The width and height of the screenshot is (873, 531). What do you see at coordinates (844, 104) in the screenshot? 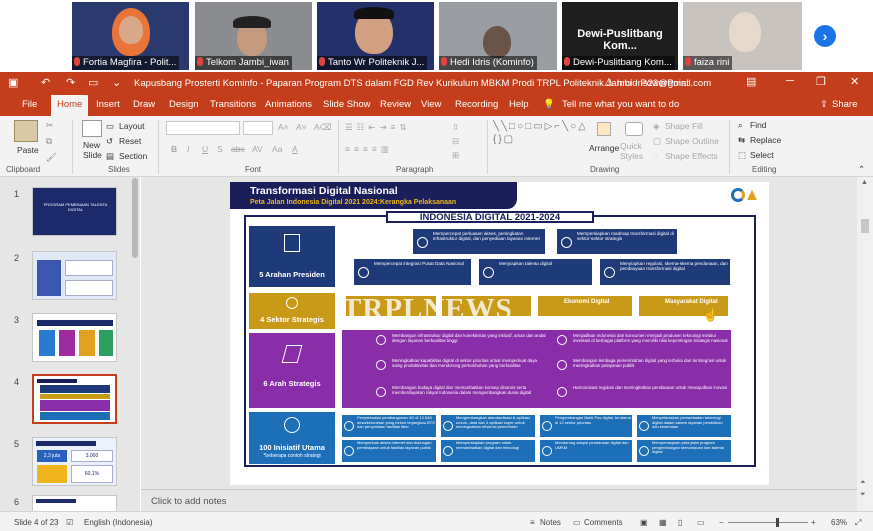
I see `share-button: Share` at bounding box center [844, 104].